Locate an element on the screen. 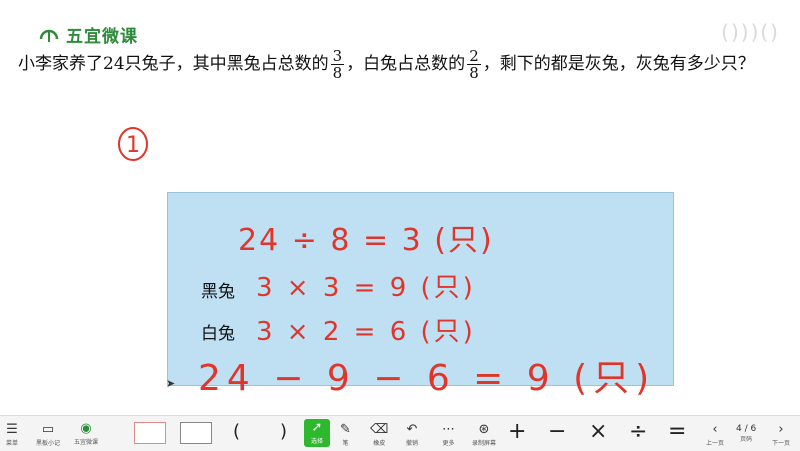 The width and height of the screenshot is (800, 451). undo-button: ↶ 撤销 is located at coordinates (412, 435).